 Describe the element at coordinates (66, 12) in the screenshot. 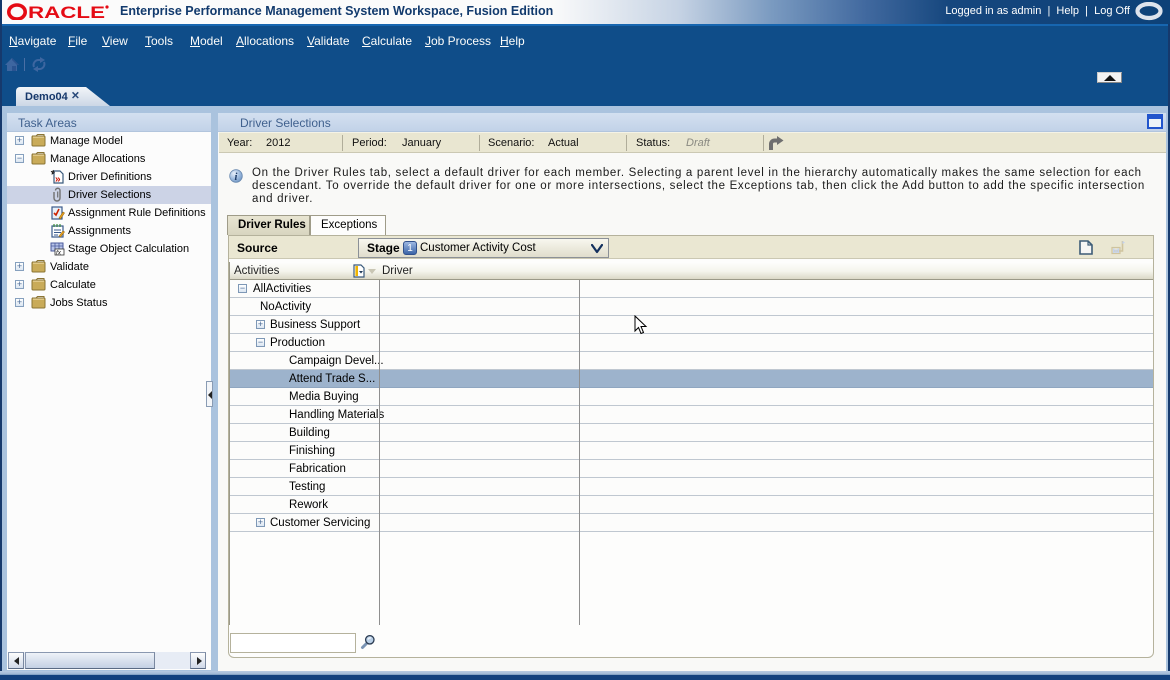

I see `svg-text: RACLE` at that location.